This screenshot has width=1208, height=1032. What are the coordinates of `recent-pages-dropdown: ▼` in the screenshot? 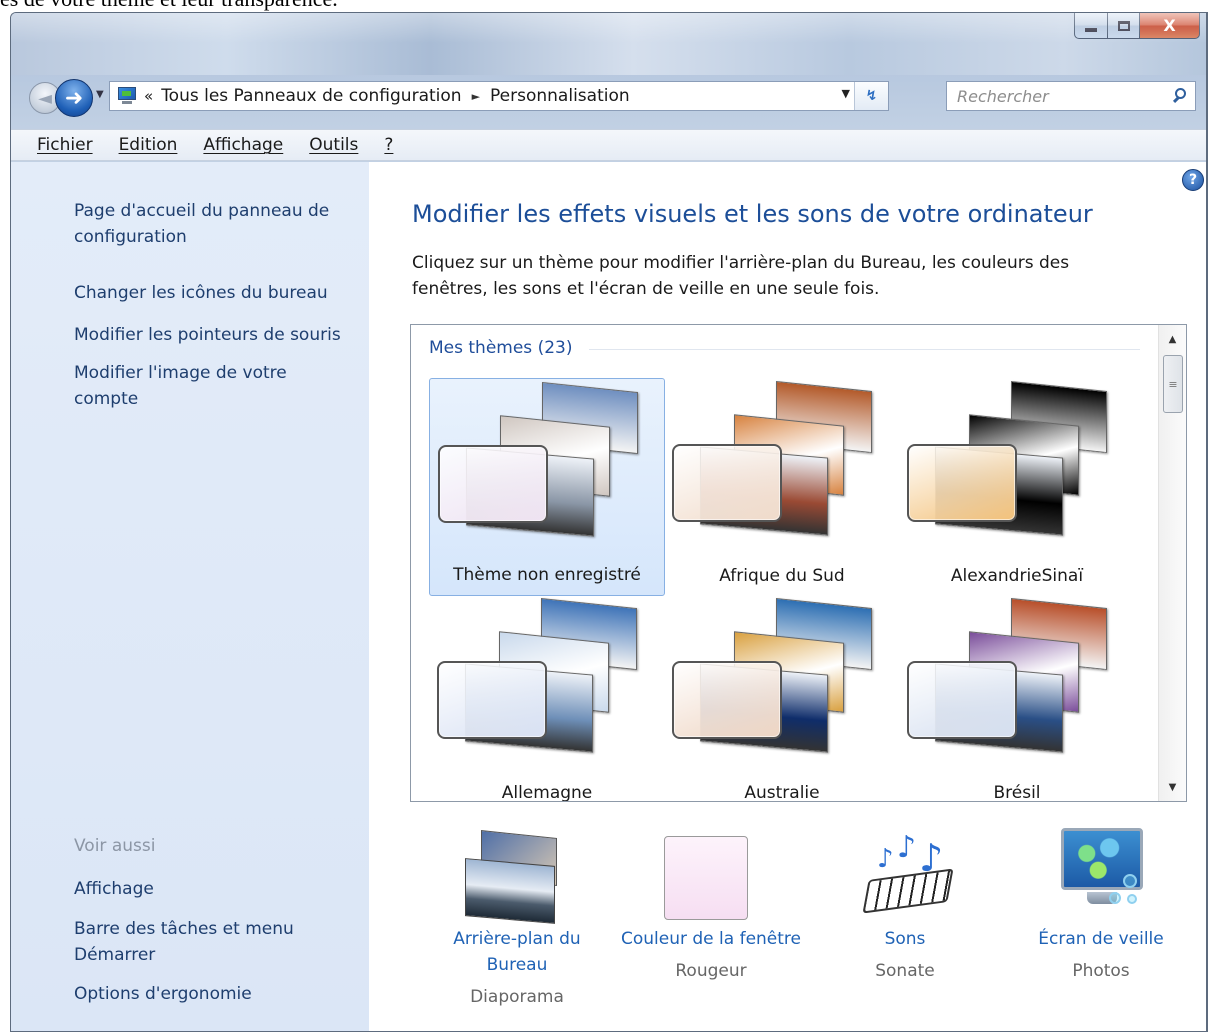 It's located at (100, 94).